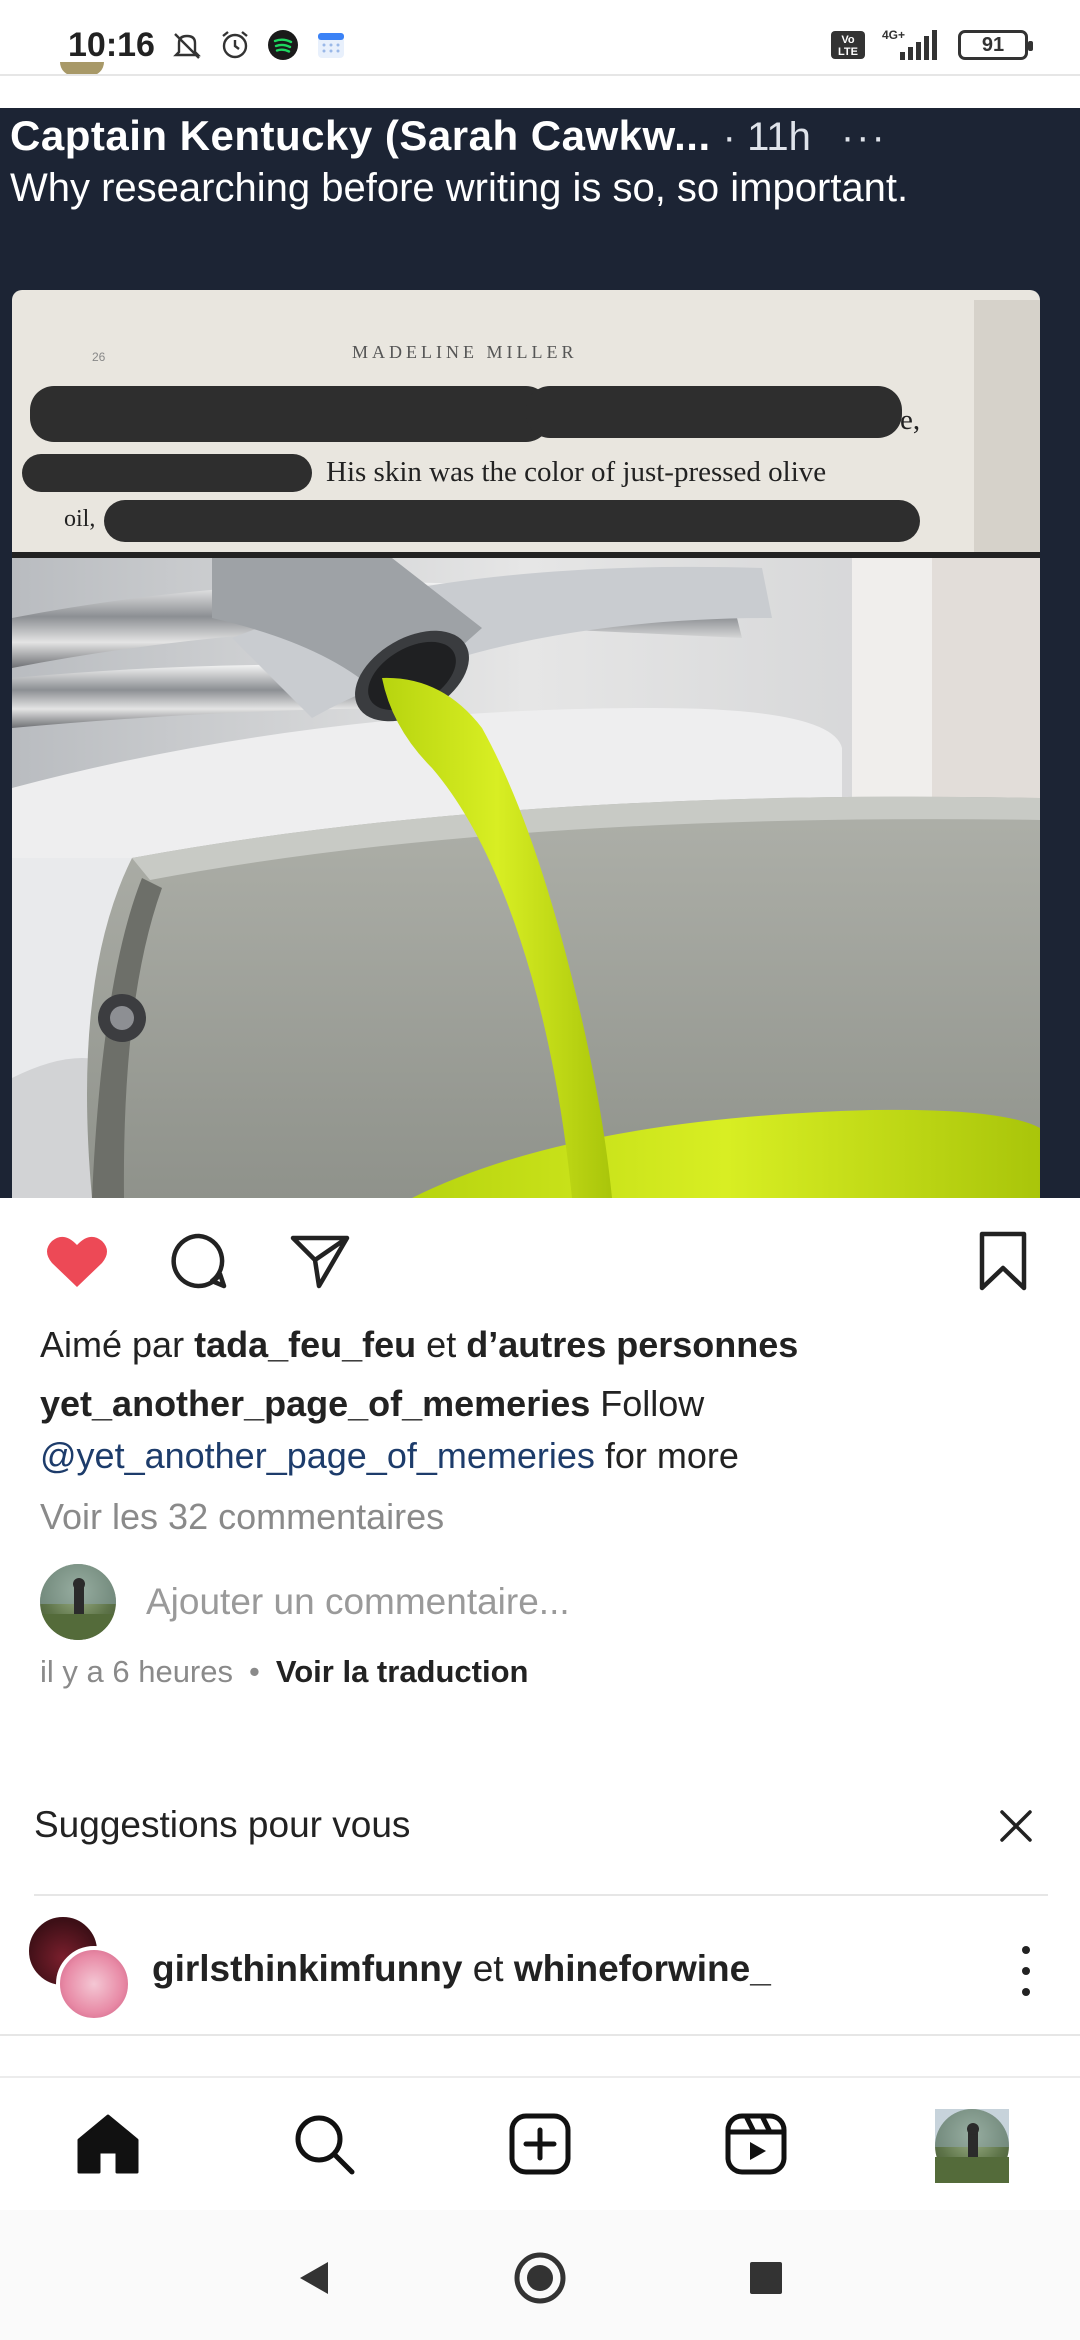 Image resolution: width=1080 pixels, height=2340 pixels. I want to click on save-button, so click(1003, 1263).